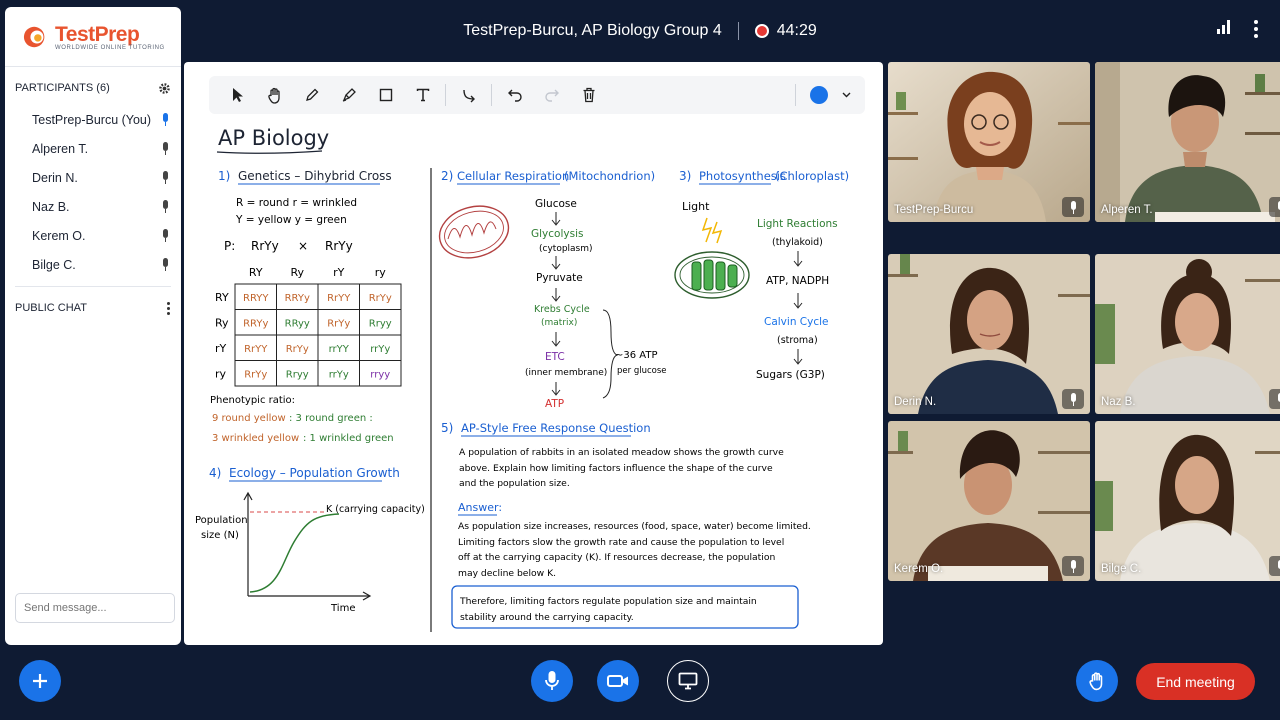 This screenshot has height=720, width=1280. Describe the element at coordinates (934, 210) in the screenshot. I see `video-tile-name: TestPrep-Burcu` at that location.